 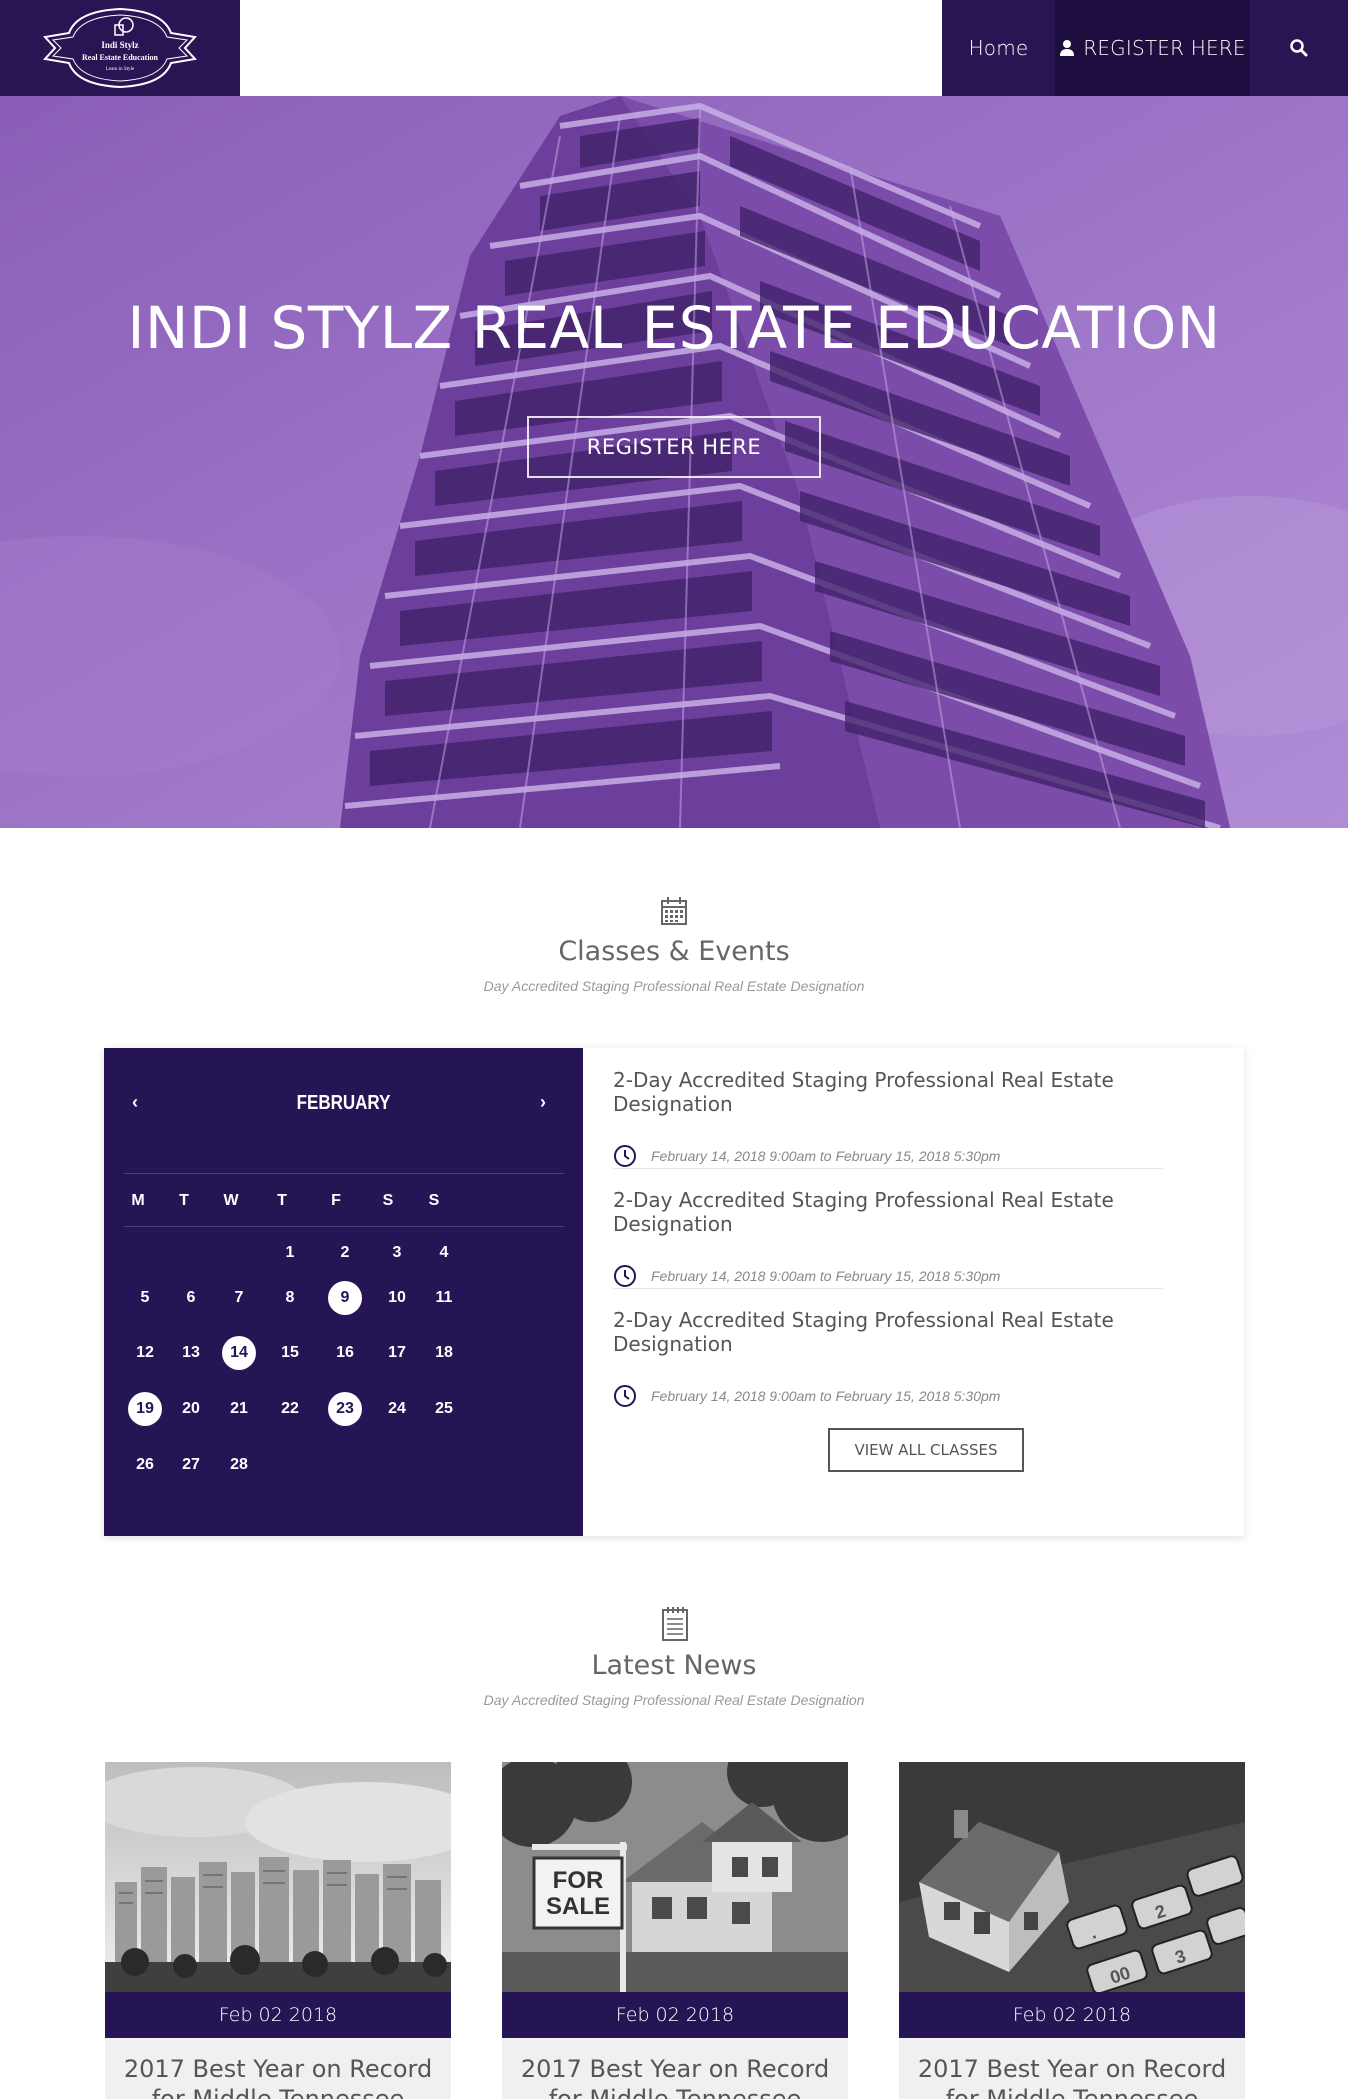 I want to click on search-button, so click(x=1299, y=48).